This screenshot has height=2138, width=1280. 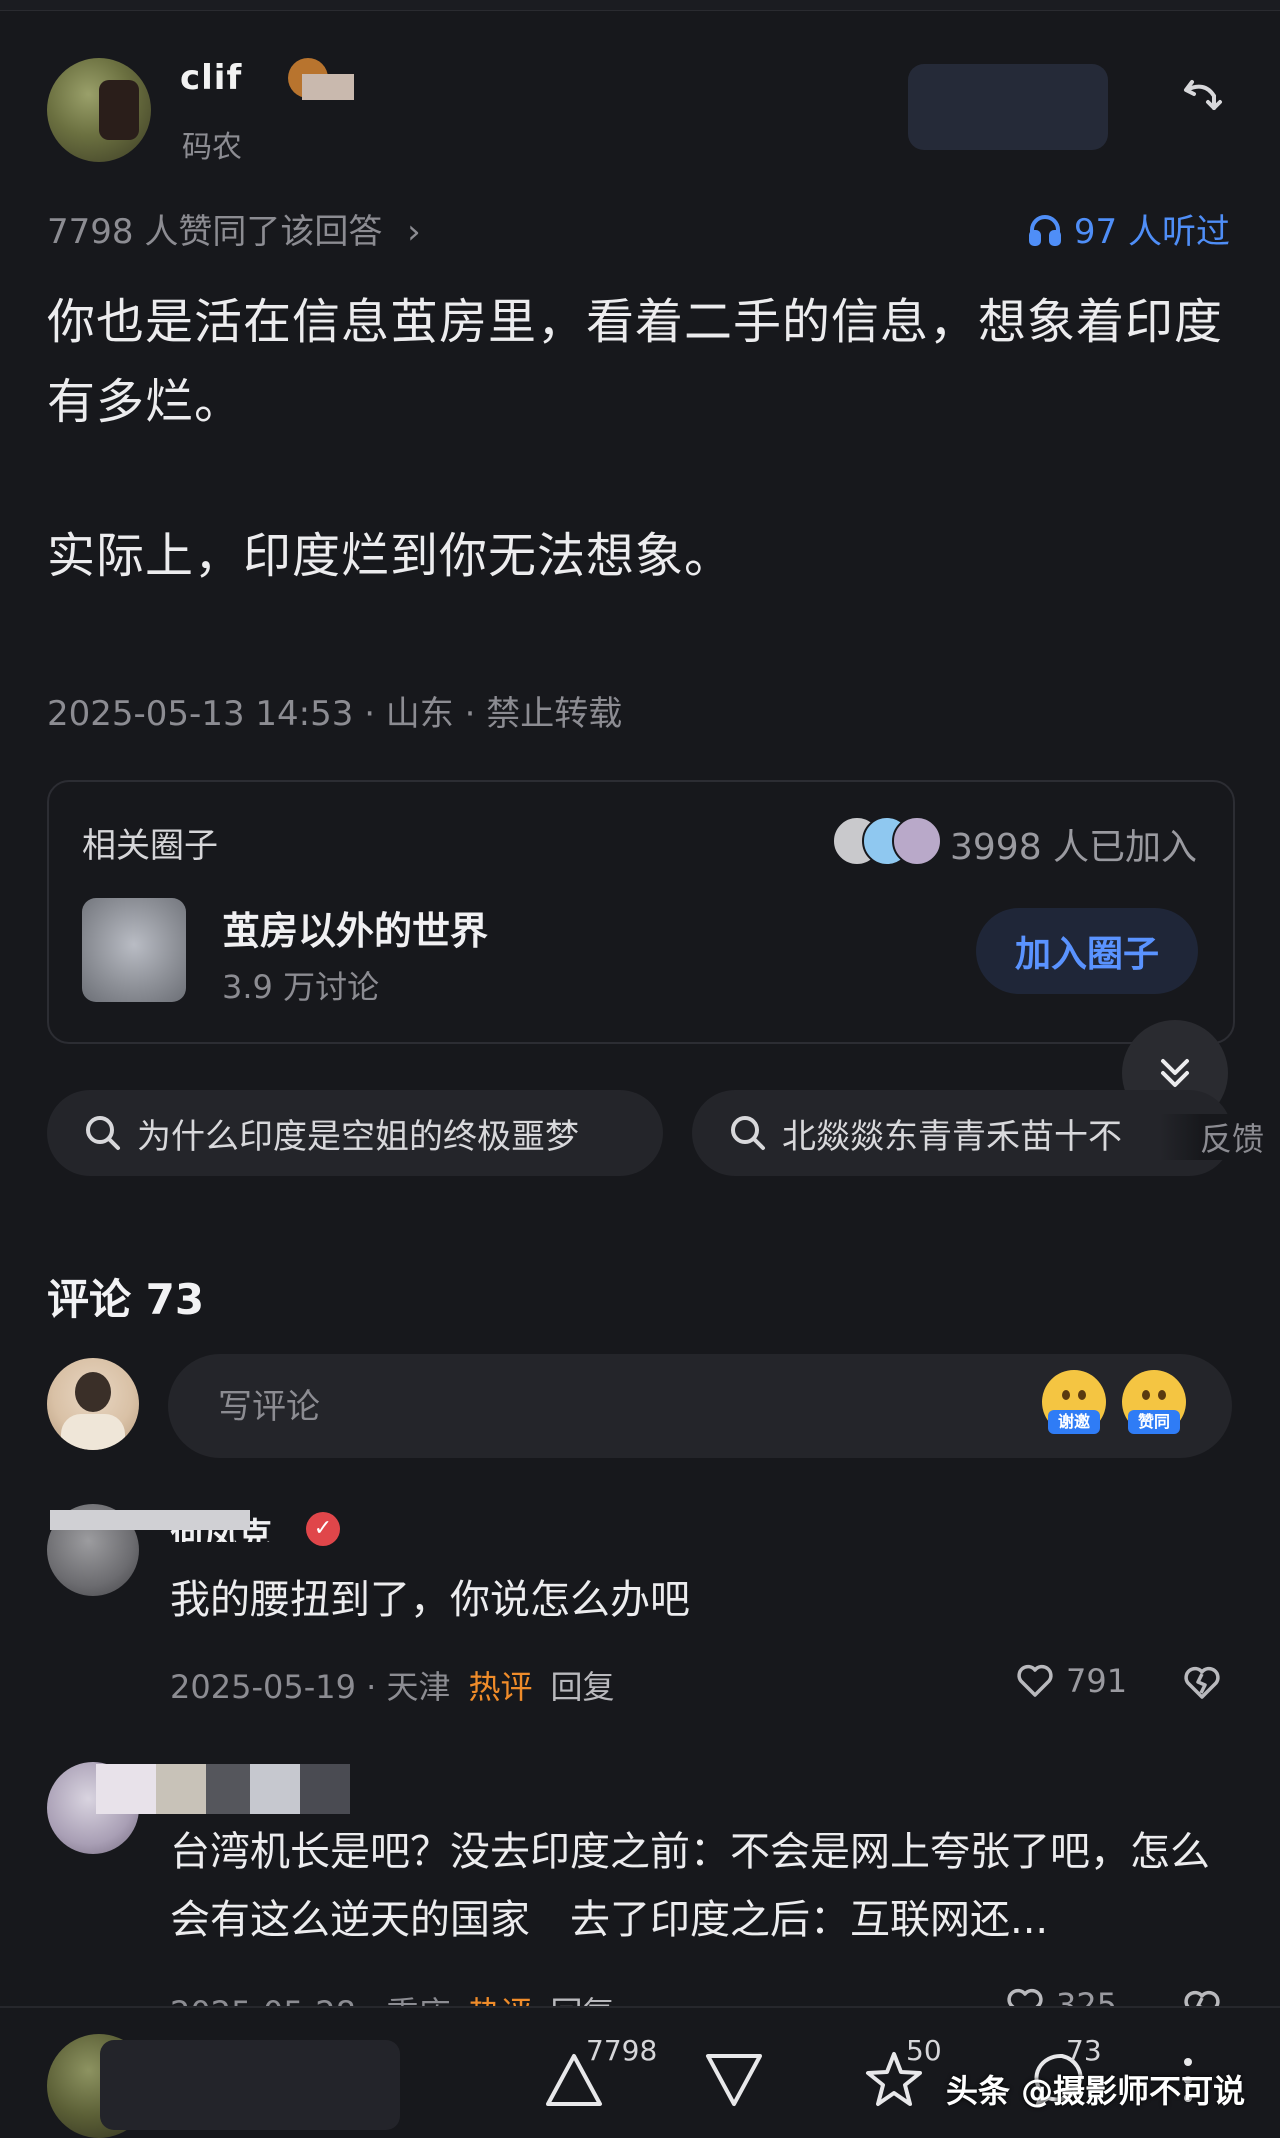 What do you see at coordinates (1074, 1402) in the screenshot?
I see `emoji-invite-button: 谢邀` at bounding box center [1074, 1402].